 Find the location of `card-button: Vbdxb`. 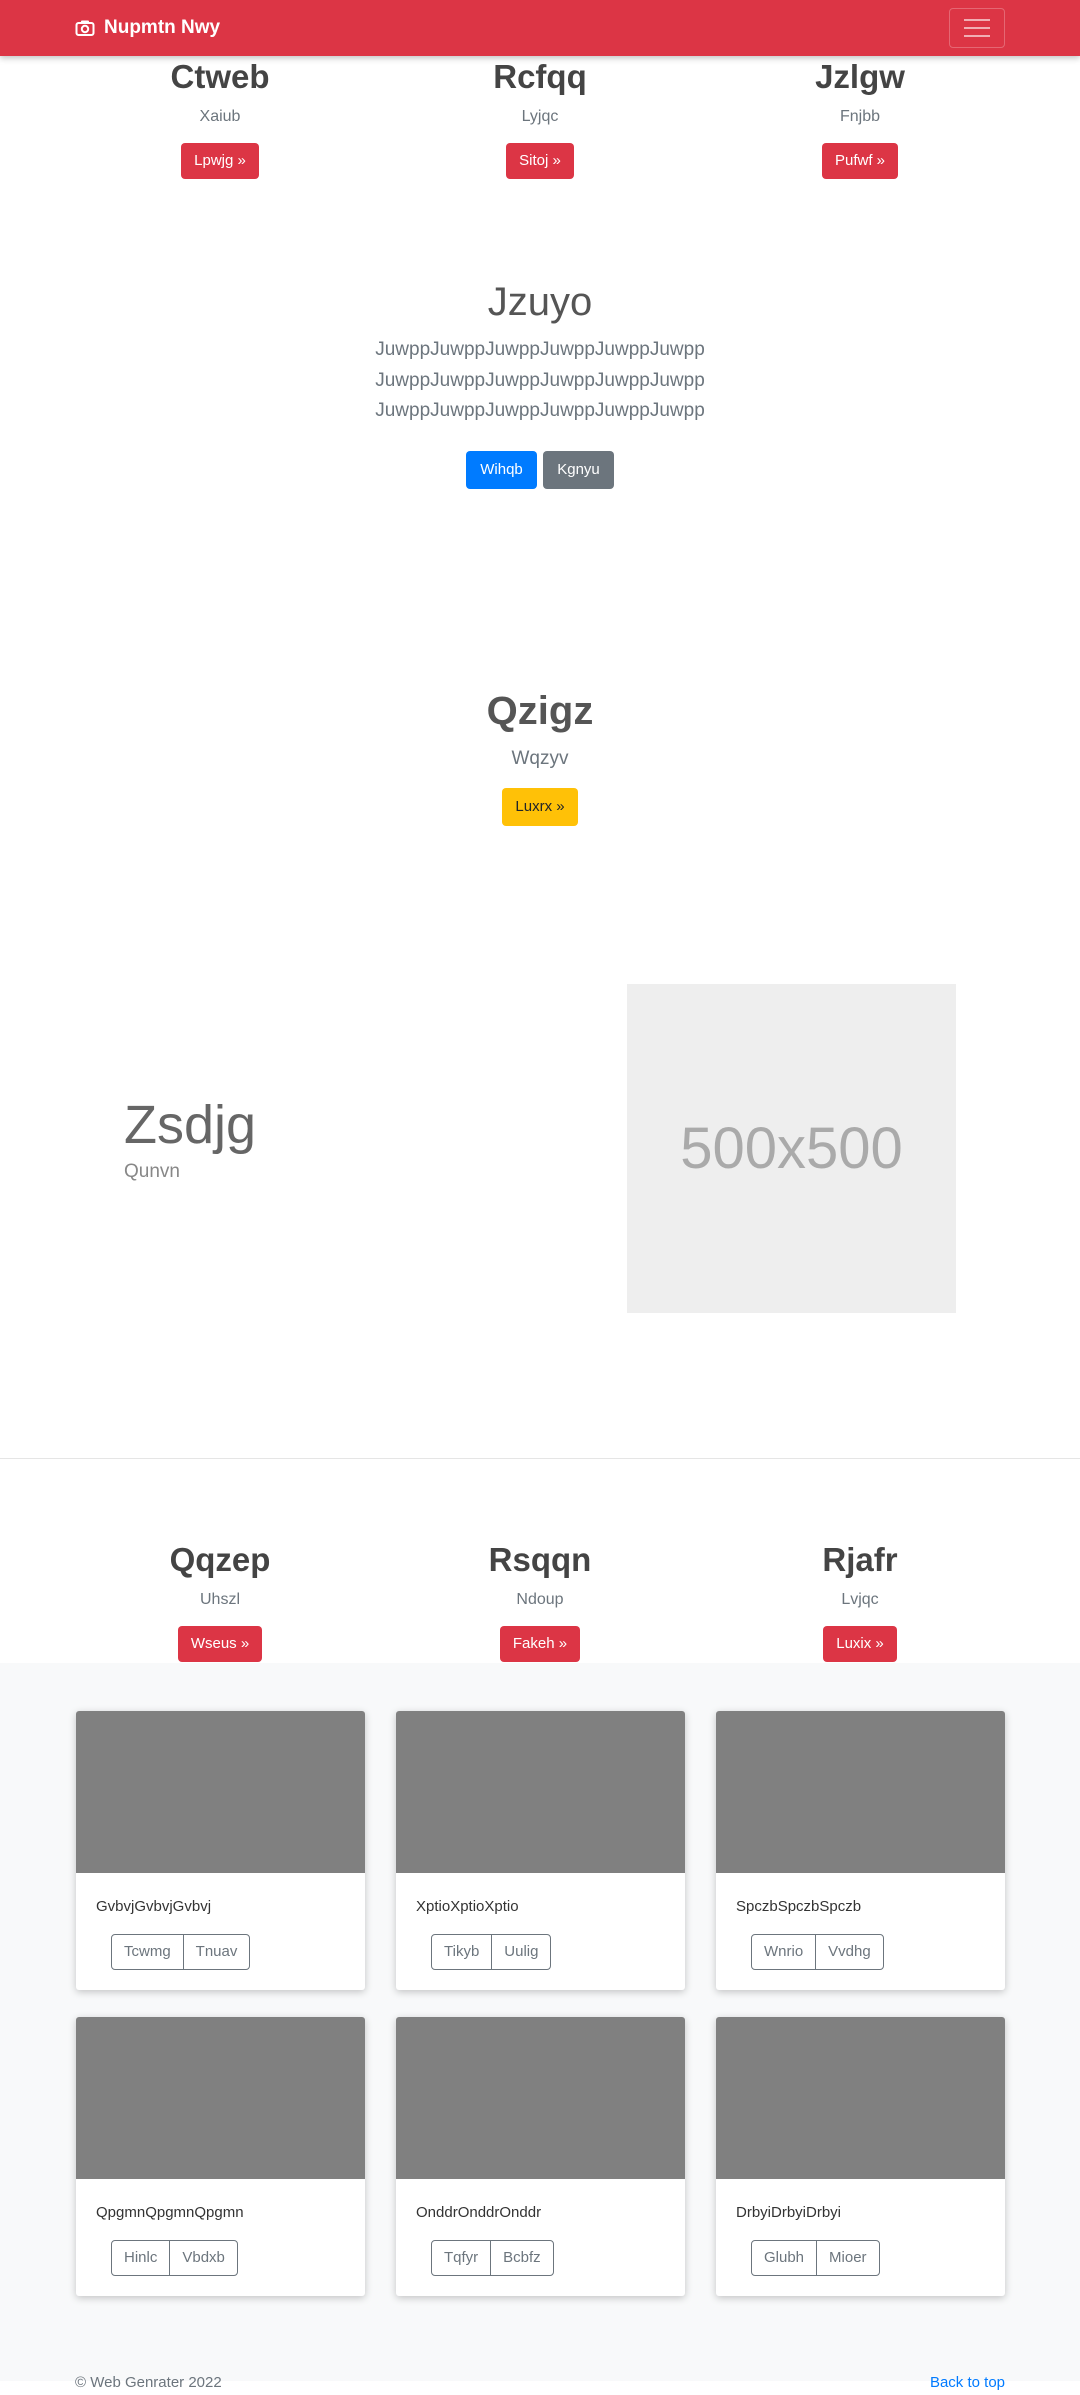

card-button: Vbdxb is located at coordinates (203, 2258).